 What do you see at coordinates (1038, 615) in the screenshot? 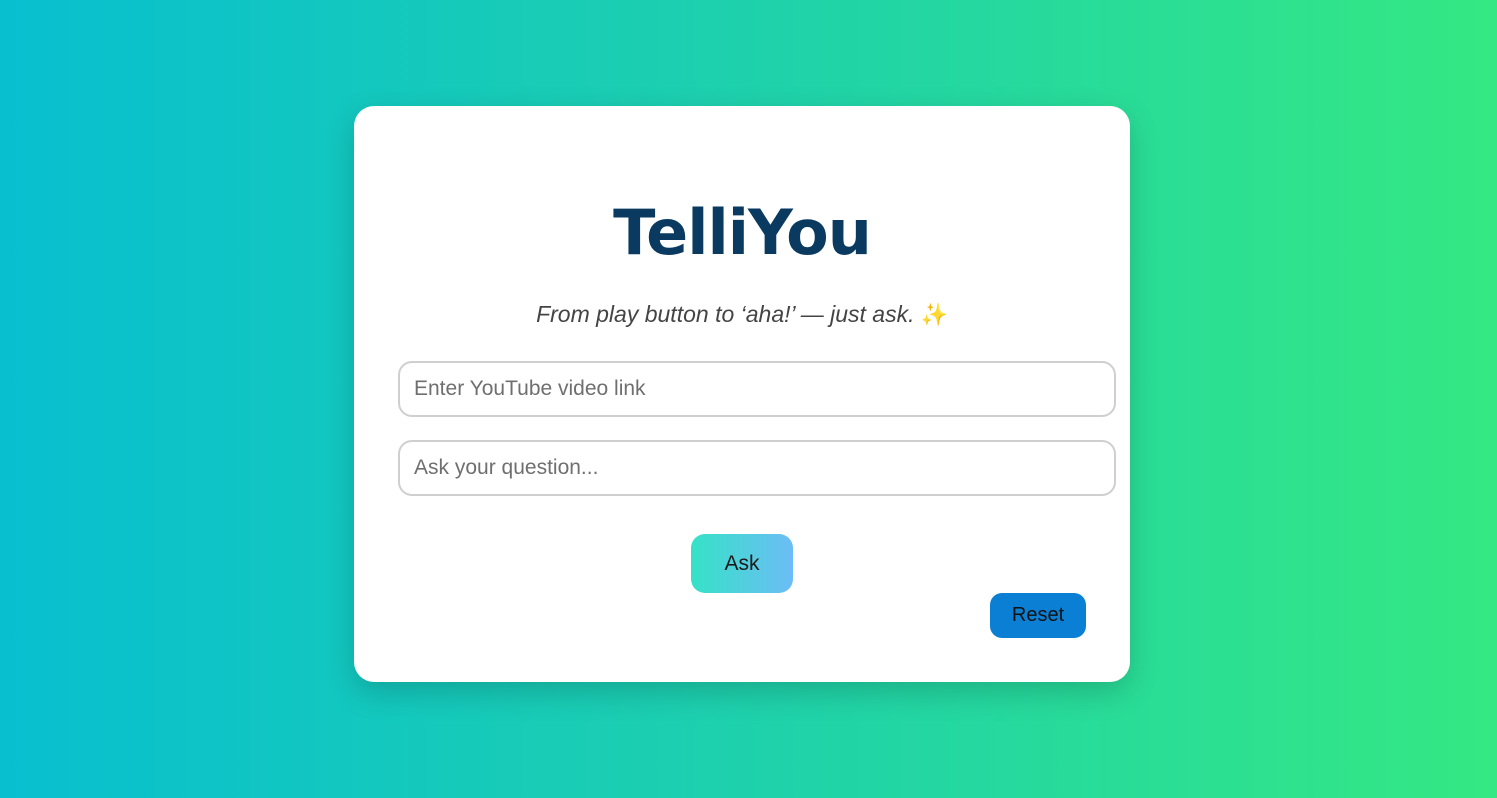
I see `reset-button: Reset` at bounding box center [1038, 615].